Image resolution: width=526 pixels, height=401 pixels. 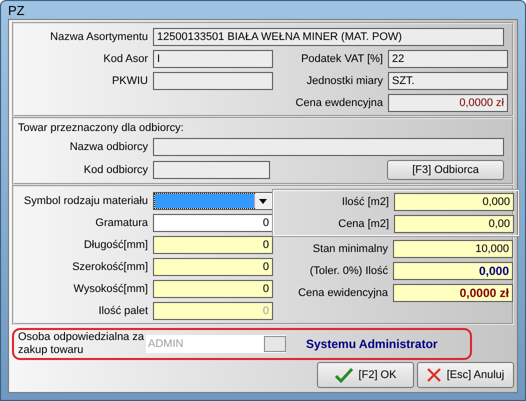 What do you see at coordinates (448, 81) in the screenshot?
I see `input-field: SZT.` at bounding box center [448, 81].